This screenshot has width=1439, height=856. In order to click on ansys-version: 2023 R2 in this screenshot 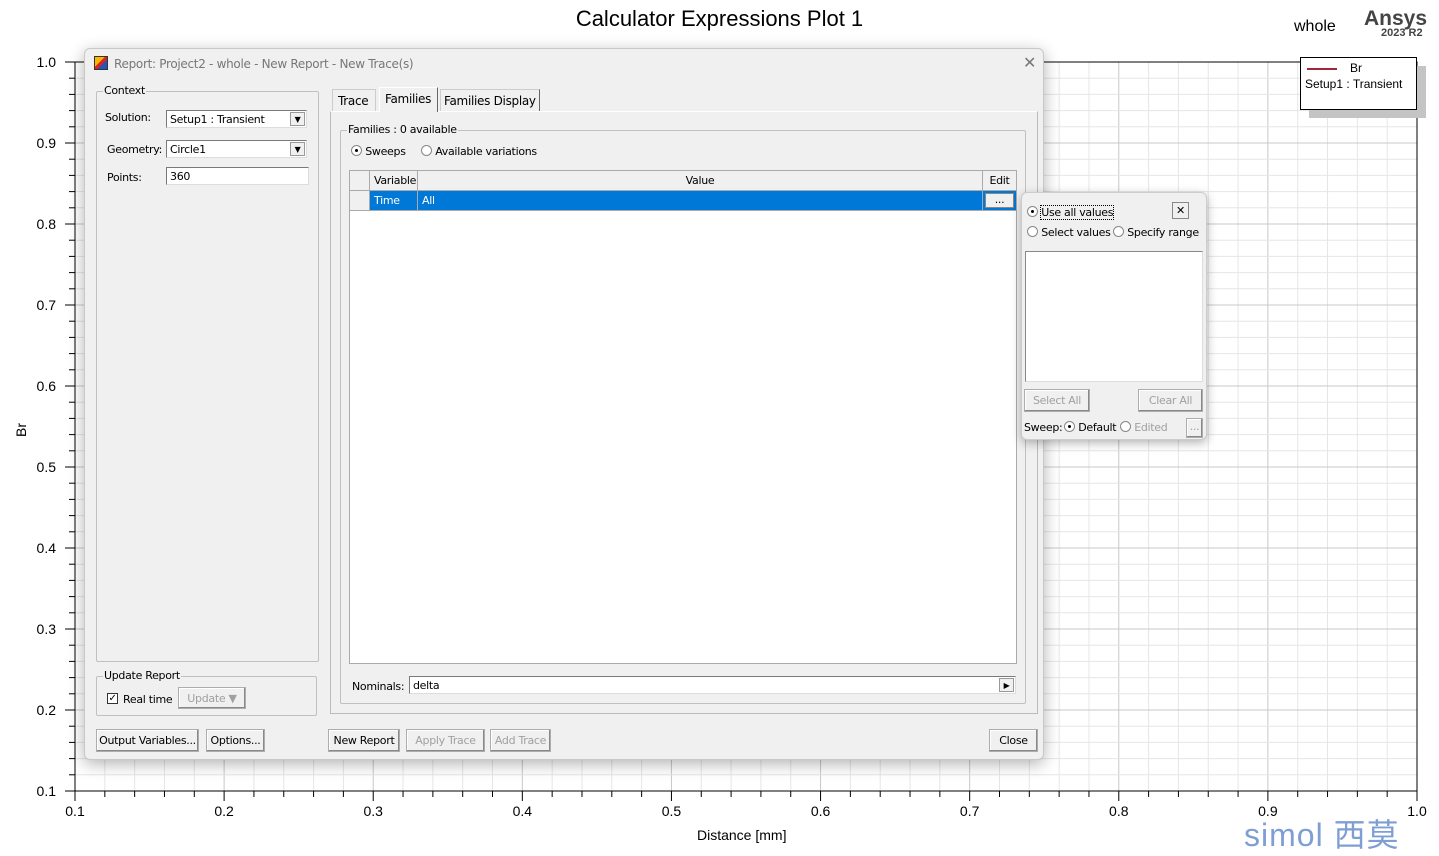, I will do `click(1402, 33)`.